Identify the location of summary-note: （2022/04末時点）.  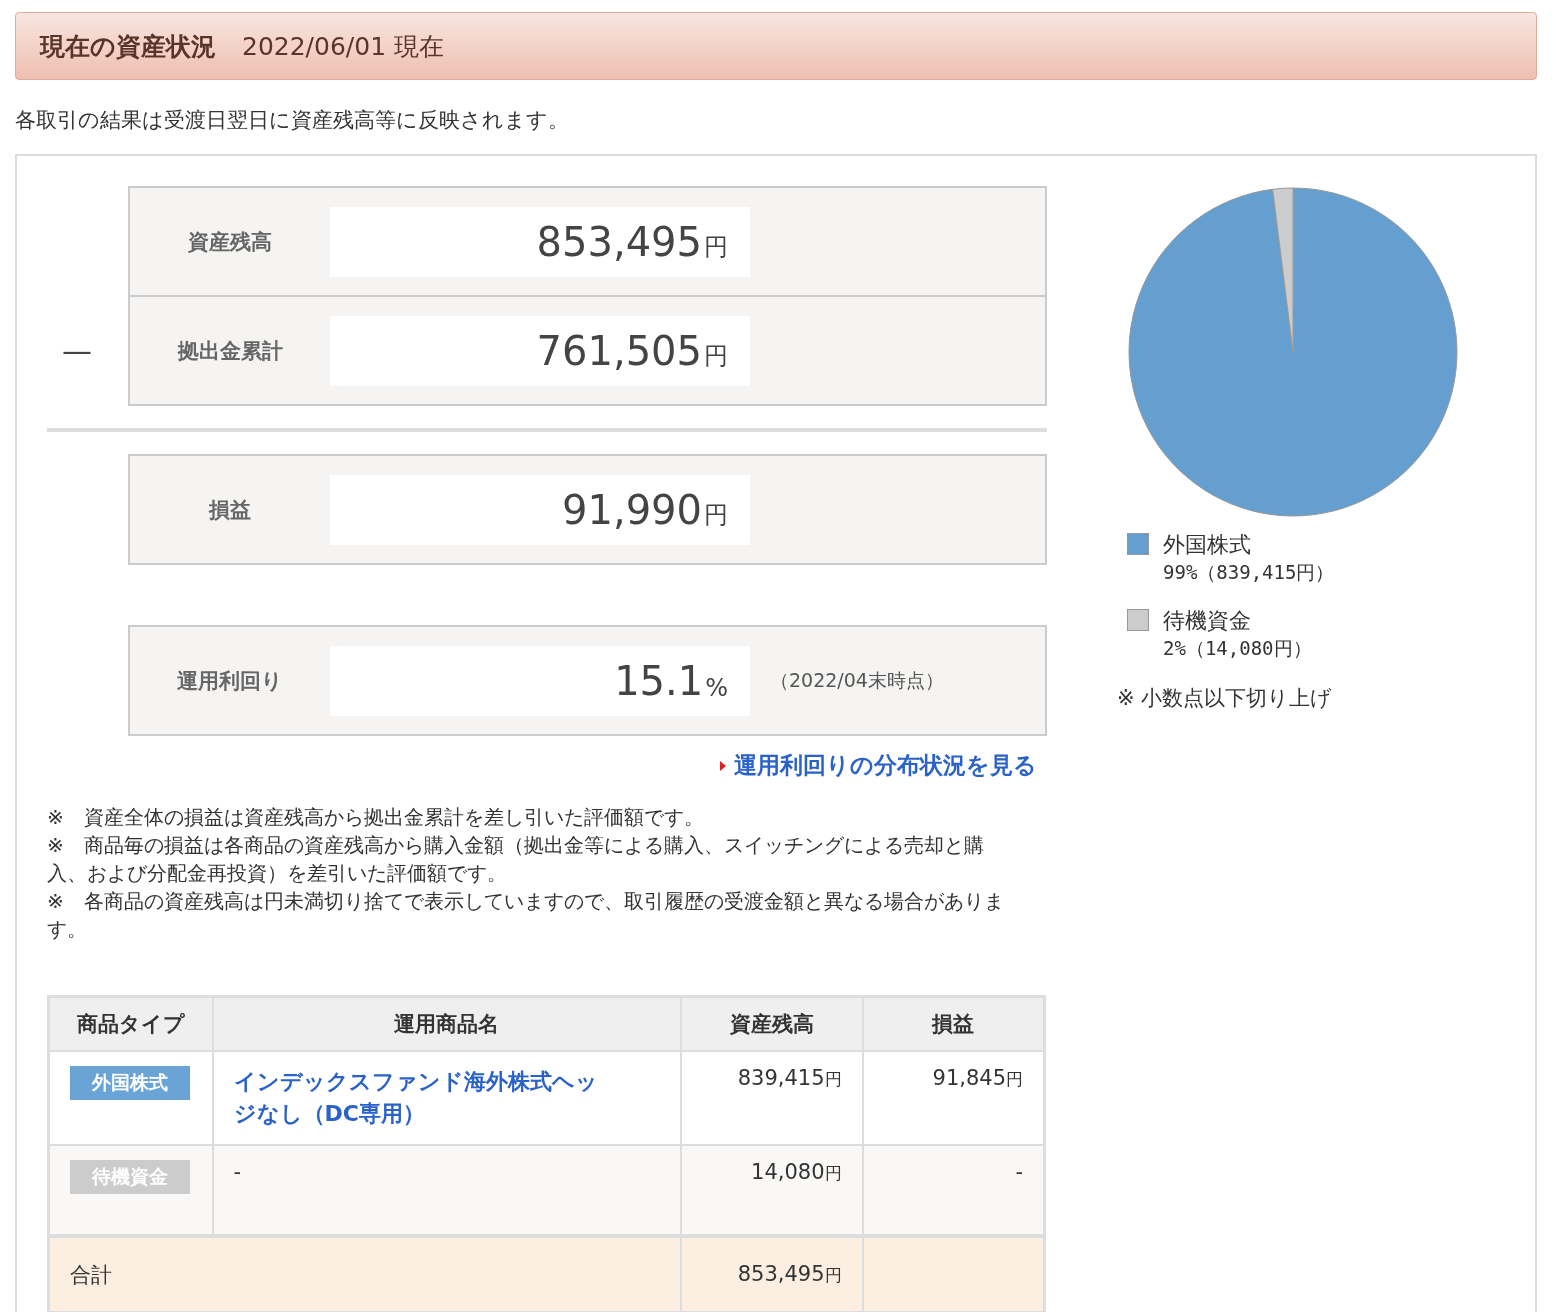
(857, 680).